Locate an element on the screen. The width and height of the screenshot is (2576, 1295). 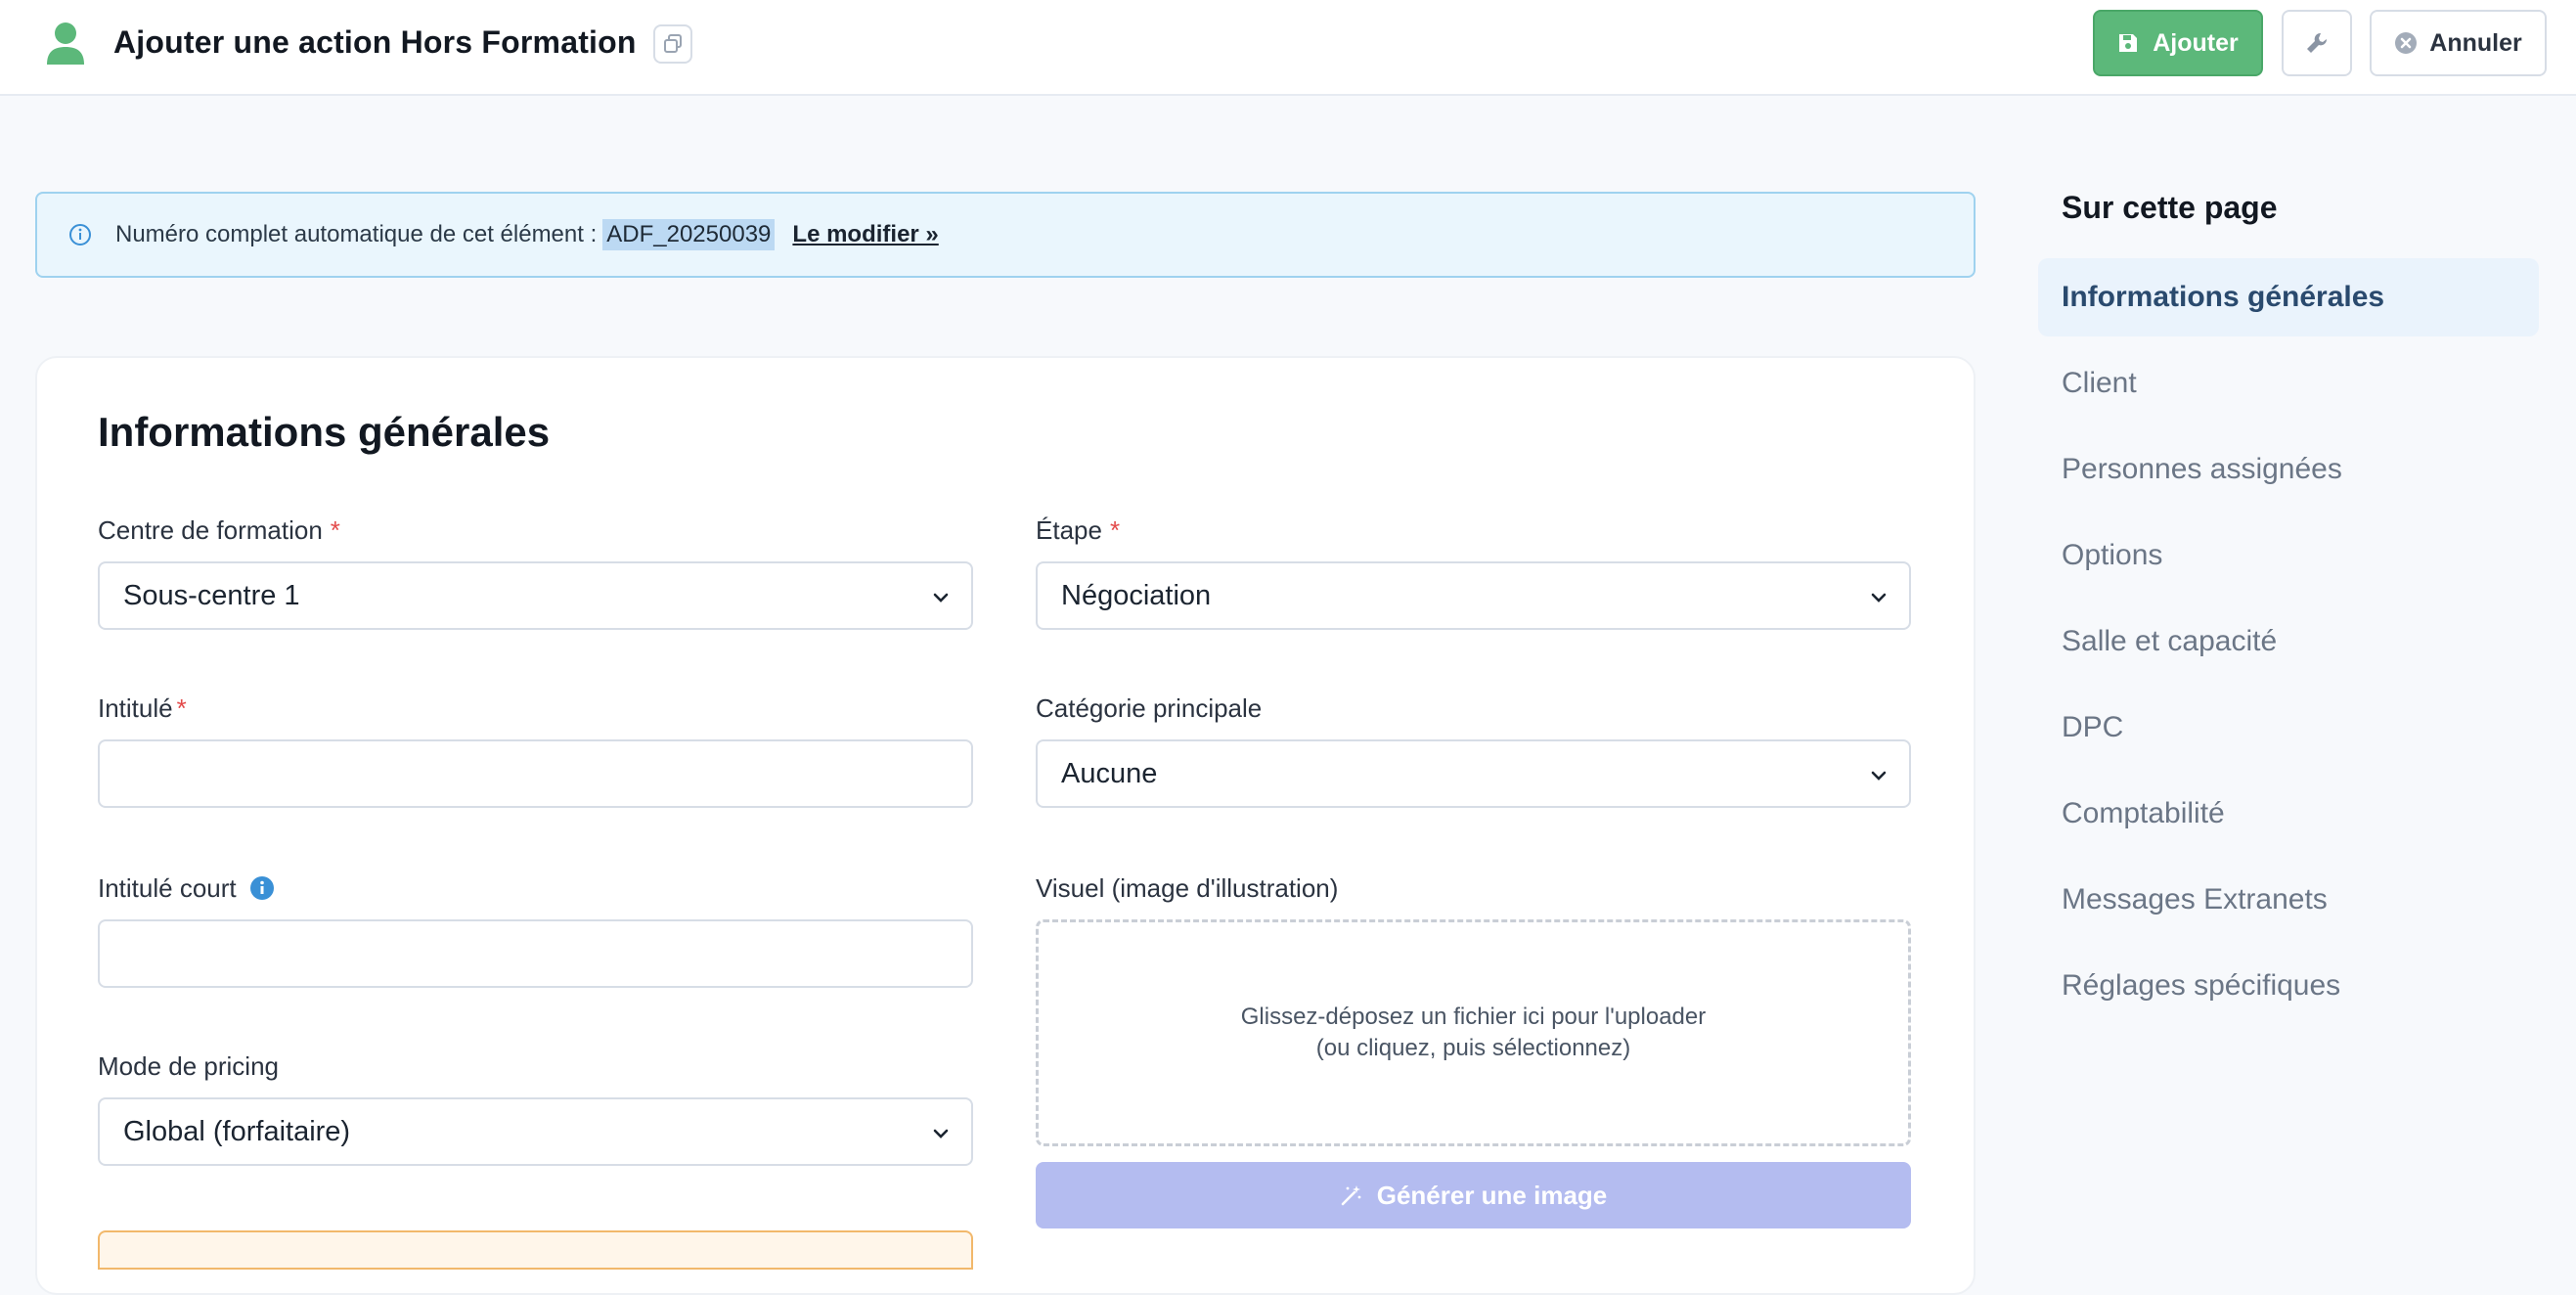
centre-label-text: Centre de formation is located at coordinates (211, 530).